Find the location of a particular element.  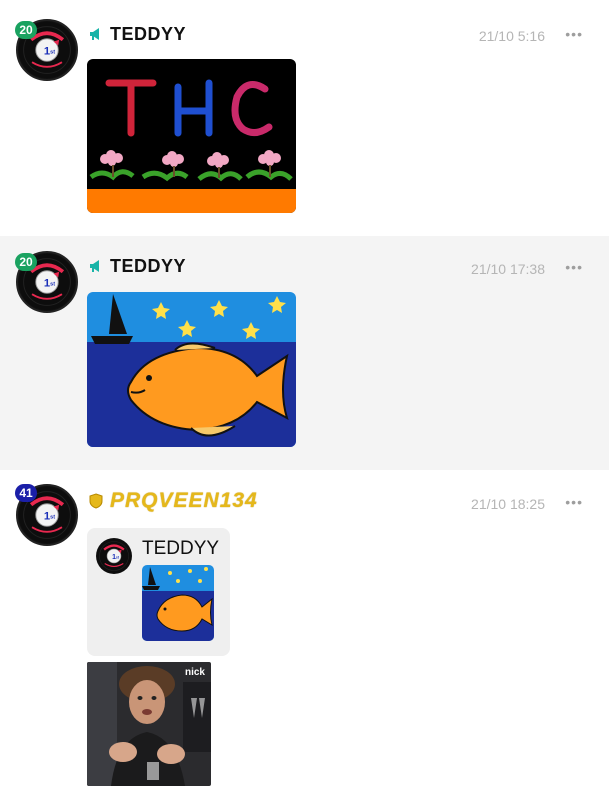

timestamp: 21/10 18:25 is located at coordinates (508, 504).